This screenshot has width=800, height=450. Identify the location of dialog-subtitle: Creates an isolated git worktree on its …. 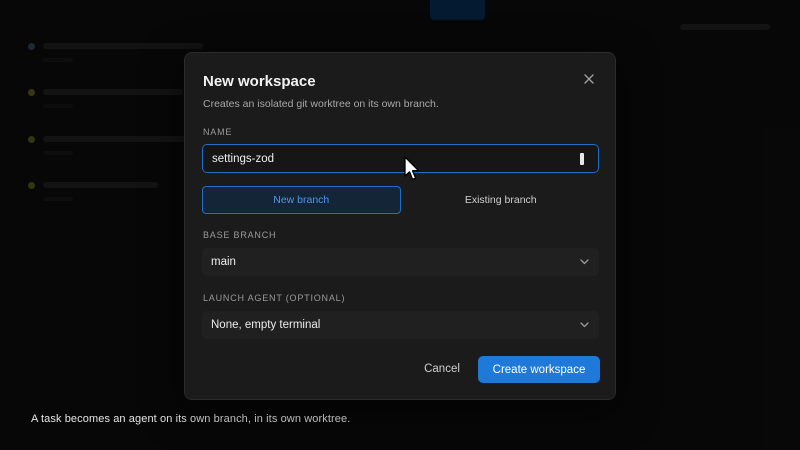
(321, 104).